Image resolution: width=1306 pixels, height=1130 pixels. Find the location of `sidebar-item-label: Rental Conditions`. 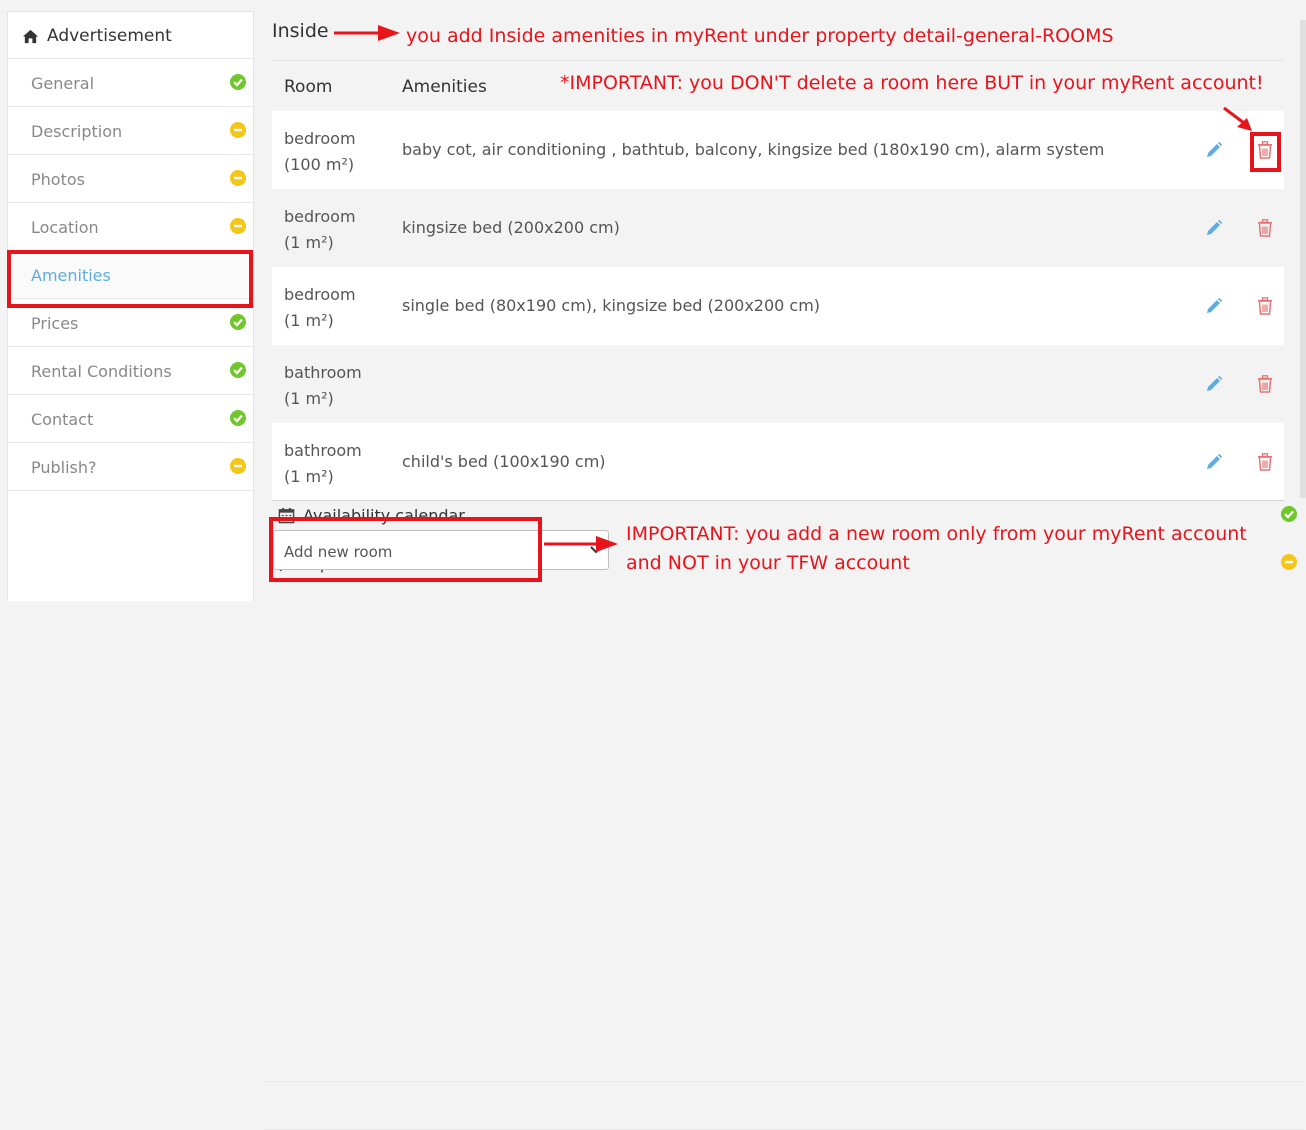

sidebar-item-label: Rental Conditions is located at coordinates (101, 371).